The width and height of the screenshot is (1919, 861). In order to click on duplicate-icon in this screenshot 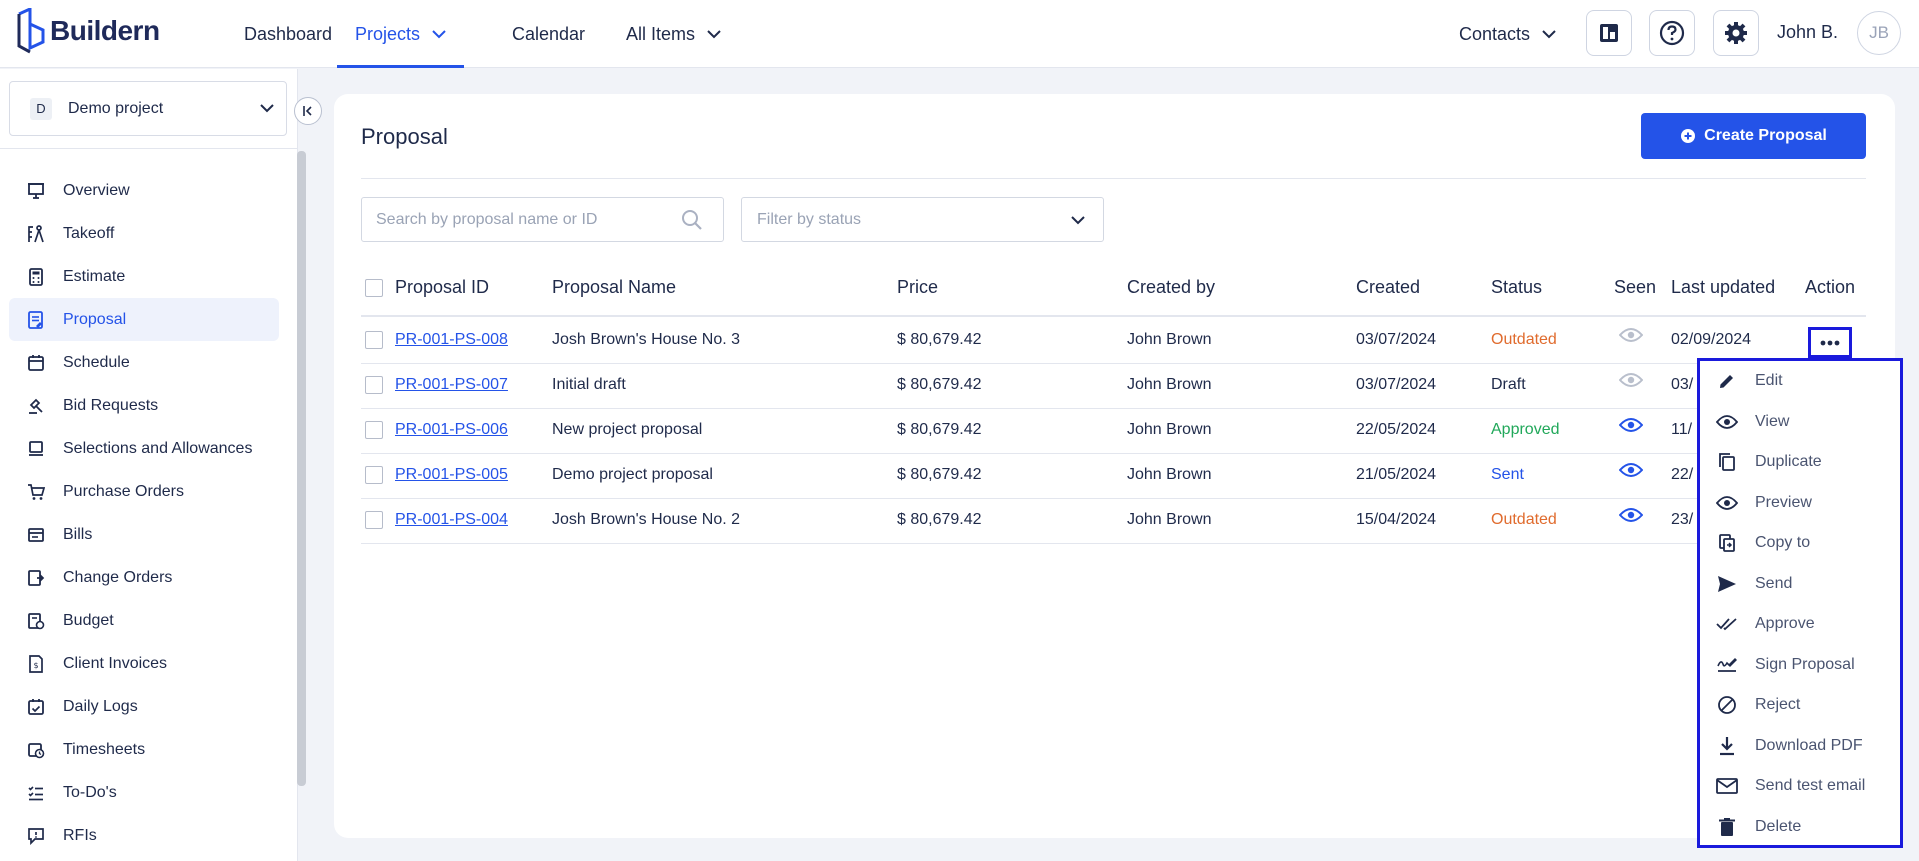, I will do `click(1727, 462)`.